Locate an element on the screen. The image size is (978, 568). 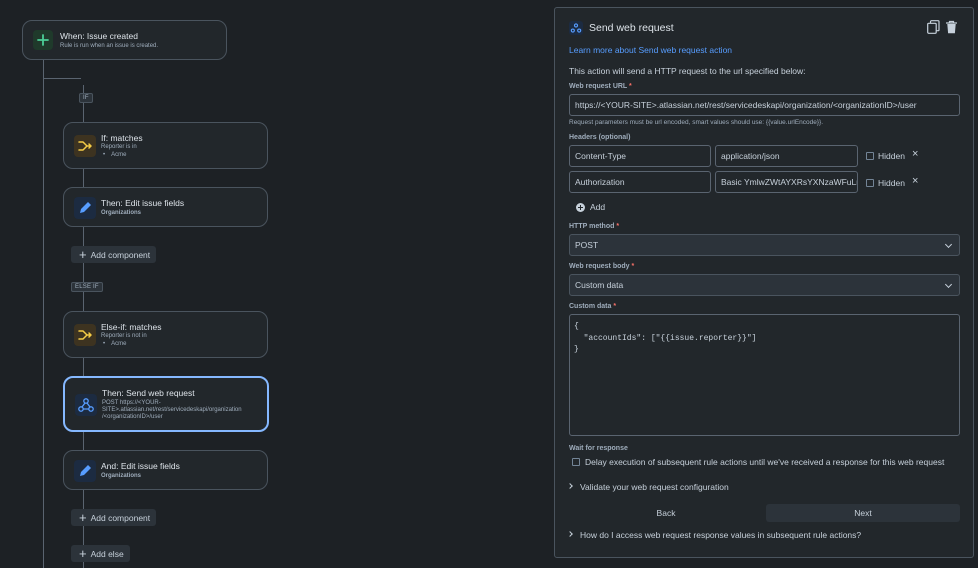
body-select: Custom data is located at coordinates (764, 285).